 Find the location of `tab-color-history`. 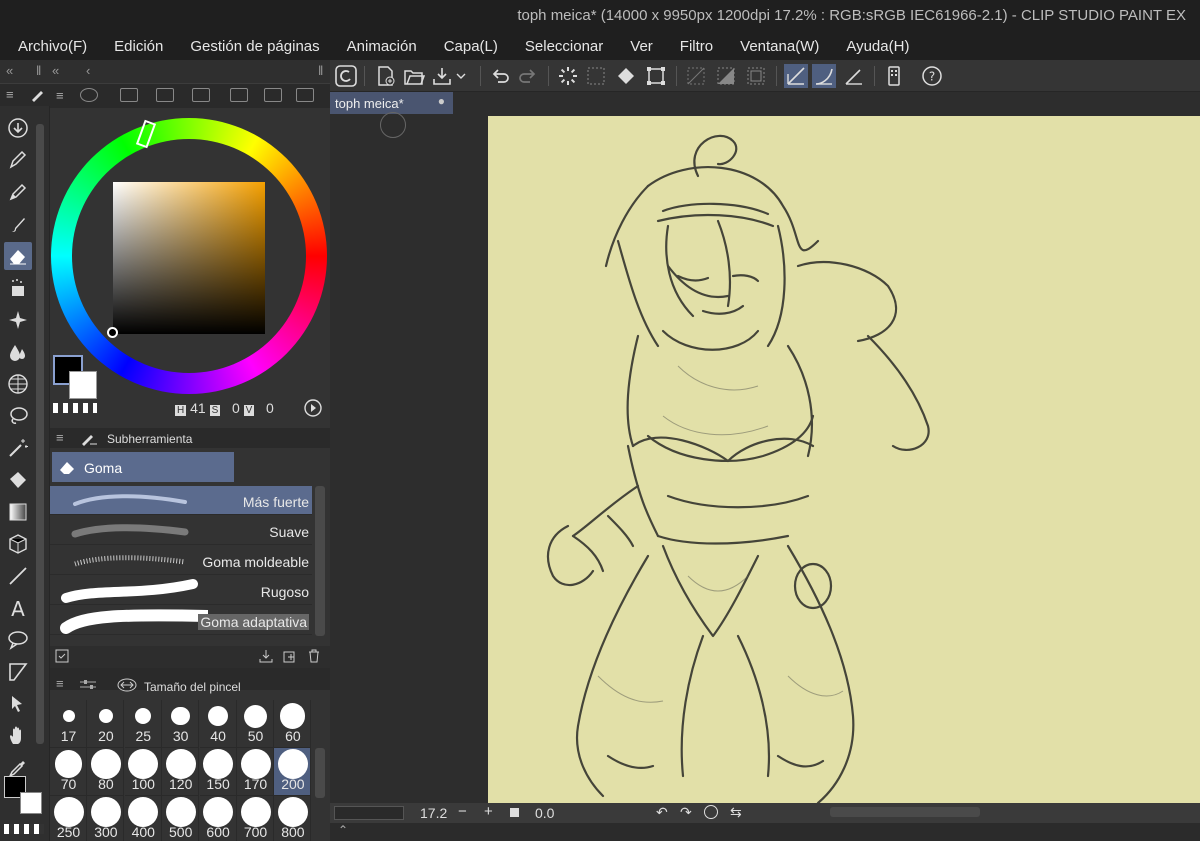

tab-color-history is located at coordinates (273, 95).